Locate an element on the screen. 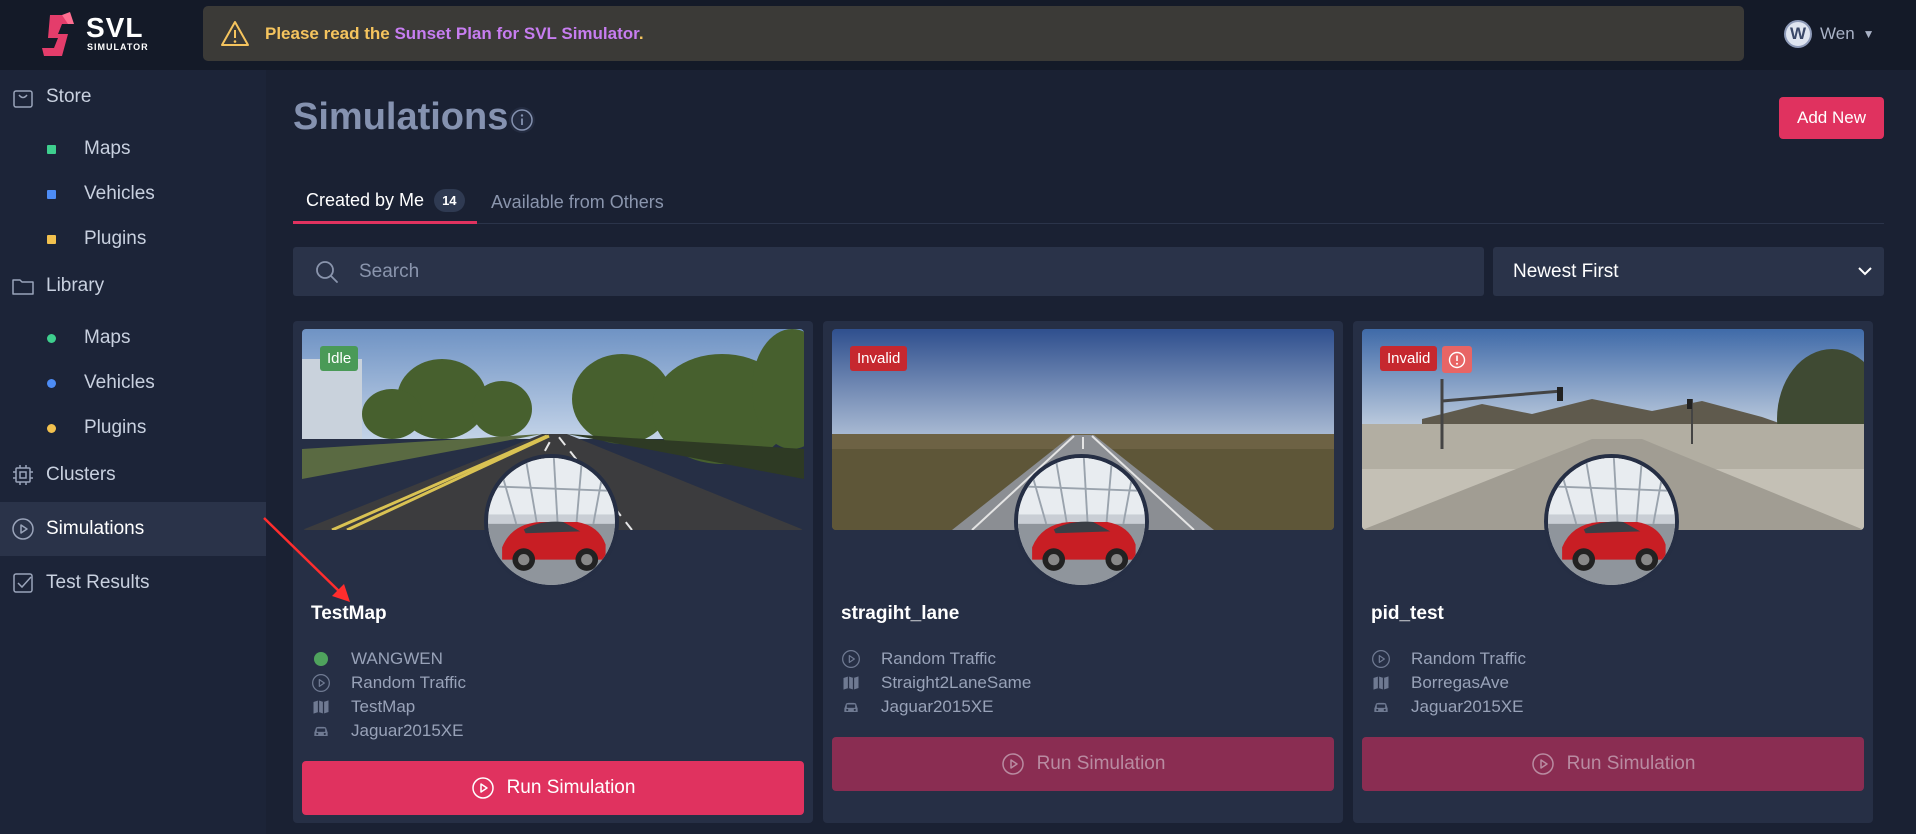  vehicles-square-icon is located at coordinates (51, 194).